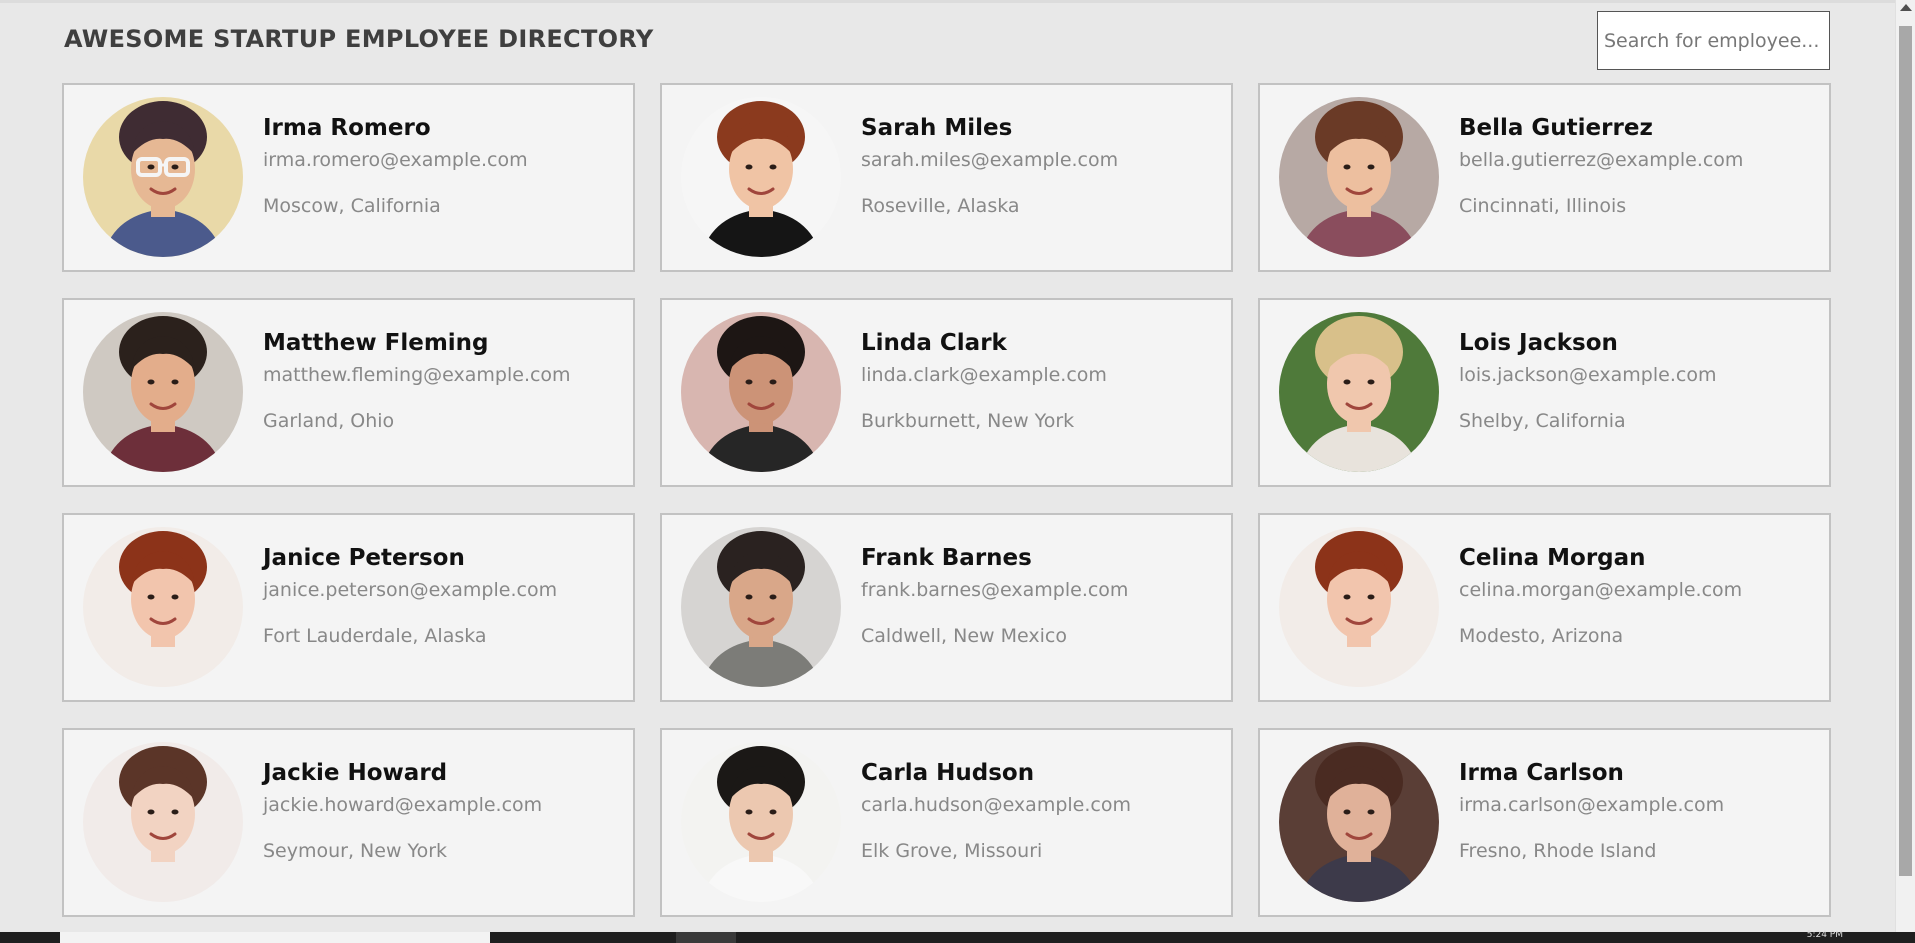 This screenshot has width=1915, height=943. I want to click on employee-location: Caldwell, New Mexico, so click(964, 636).